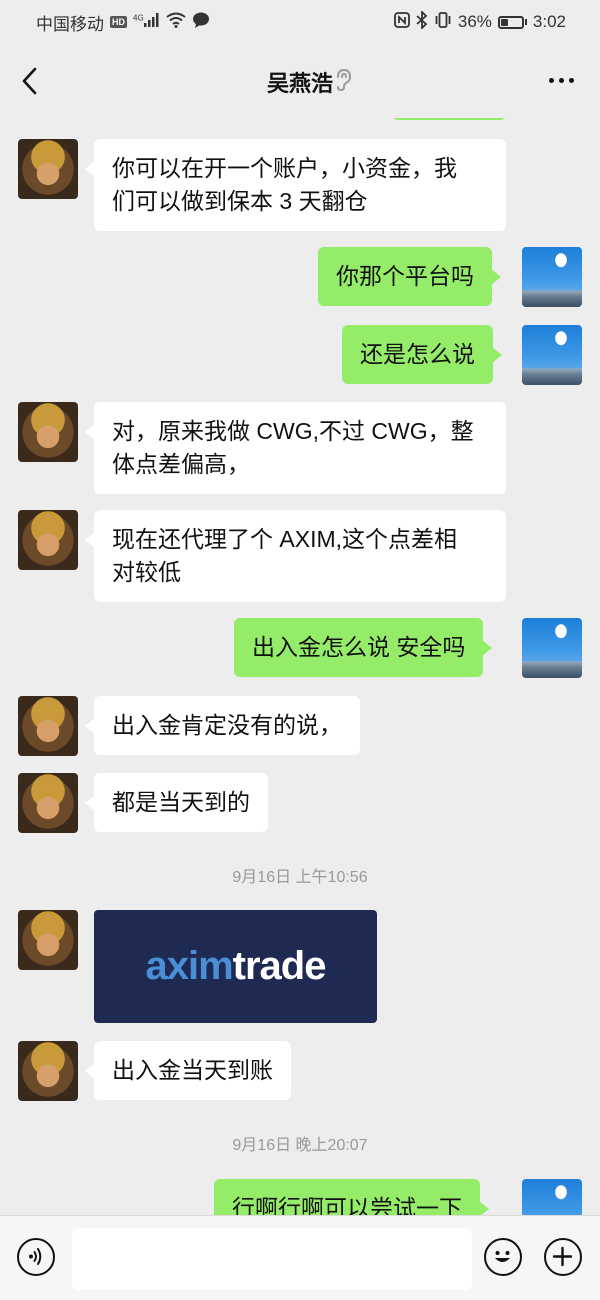  What do you see at coordinates (551, 80) in the screenshot?
I see `more-dots-icon` at bounding box center [551, 80].